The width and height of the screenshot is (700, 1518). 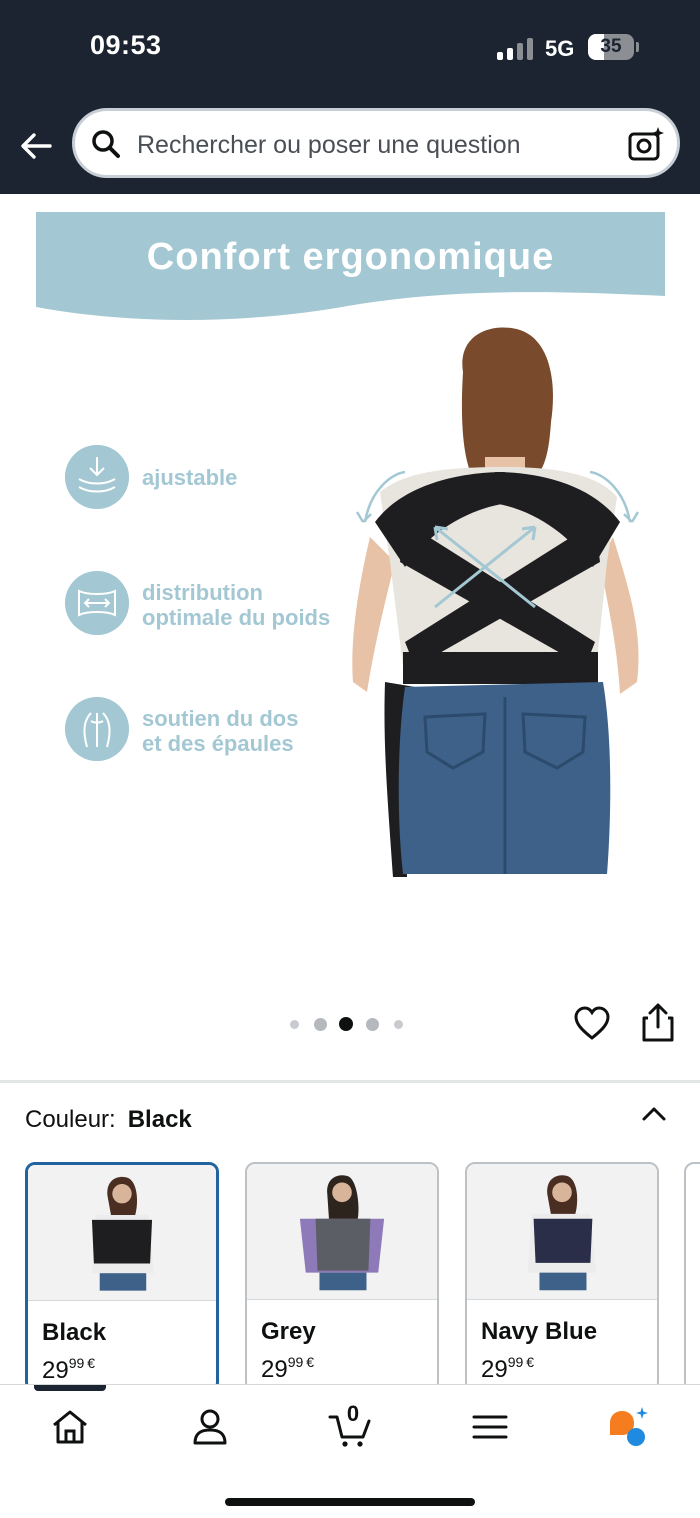 What do you see at coordinates (350, 1081) in the screenshot?
I see `section-divider` at bounding box center [350, 1081].